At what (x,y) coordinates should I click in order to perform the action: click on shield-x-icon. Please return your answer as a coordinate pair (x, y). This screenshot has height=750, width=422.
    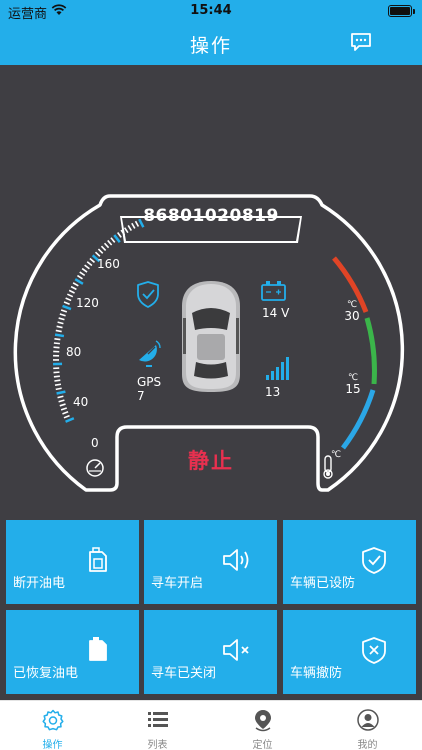
    Looking at the image, I should click on (374, 650).